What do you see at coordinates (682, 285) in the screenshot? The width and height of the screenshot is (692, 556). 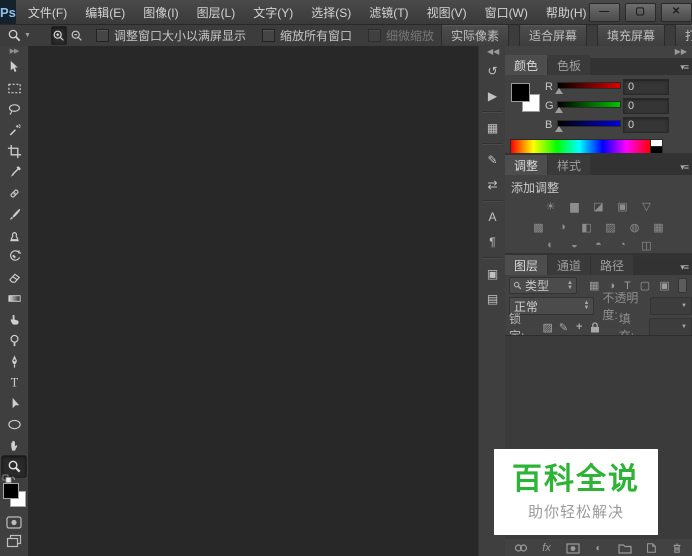 I see `filter-toggle-switch` at bounding box center [682, 285].